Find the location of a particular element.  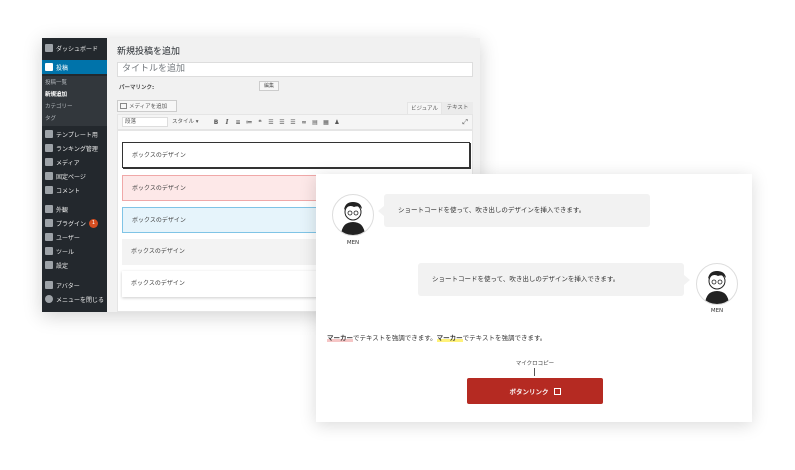

sidebar-item-label: 設定 is located at coordinates (62, 266).